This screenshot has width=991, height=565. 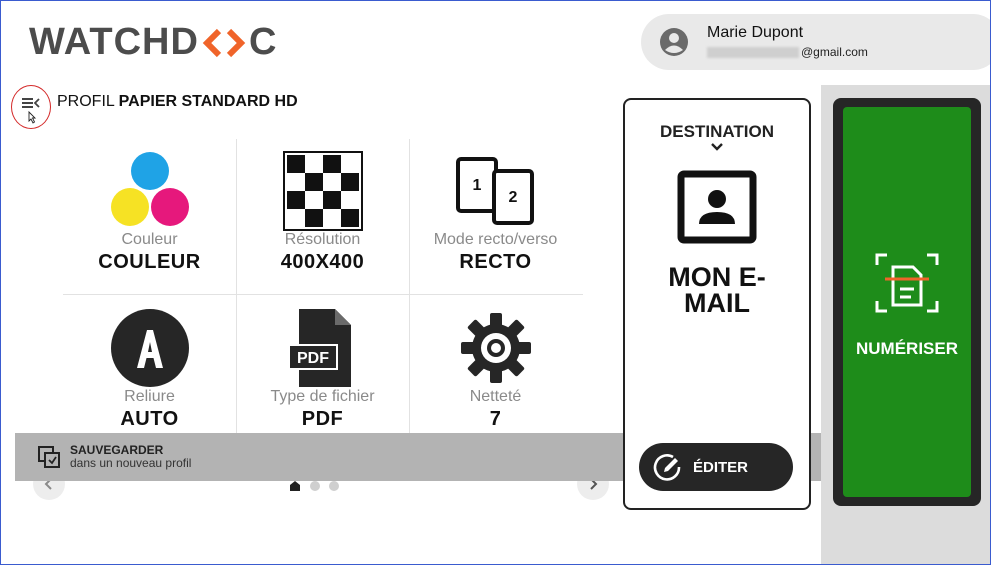 What do you see at coordinates (717, 131) in the screenshot?
I see `destination-title: DESTINATION` at bounding box center [717, 131].